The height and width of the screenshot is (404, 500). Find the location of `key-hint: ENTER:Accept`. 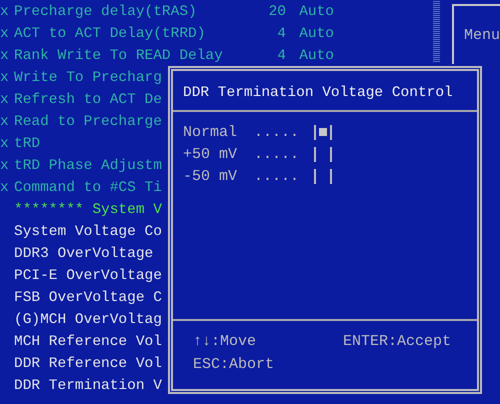

key-hint: ENTER:Accept is located at coordinates (397, 342).